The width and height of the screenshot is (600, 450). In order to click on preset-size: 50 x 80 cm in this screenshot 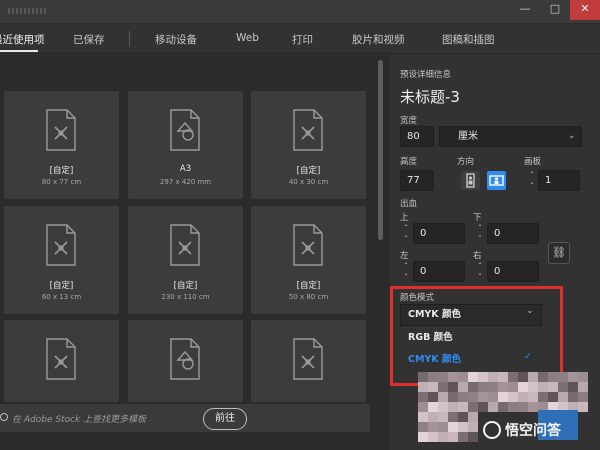, I will do `click(308, 297)`.